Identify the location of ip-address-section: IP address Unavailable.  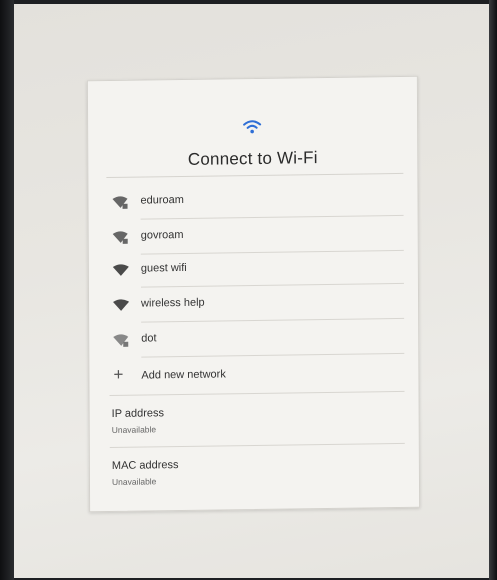
(138, 421).